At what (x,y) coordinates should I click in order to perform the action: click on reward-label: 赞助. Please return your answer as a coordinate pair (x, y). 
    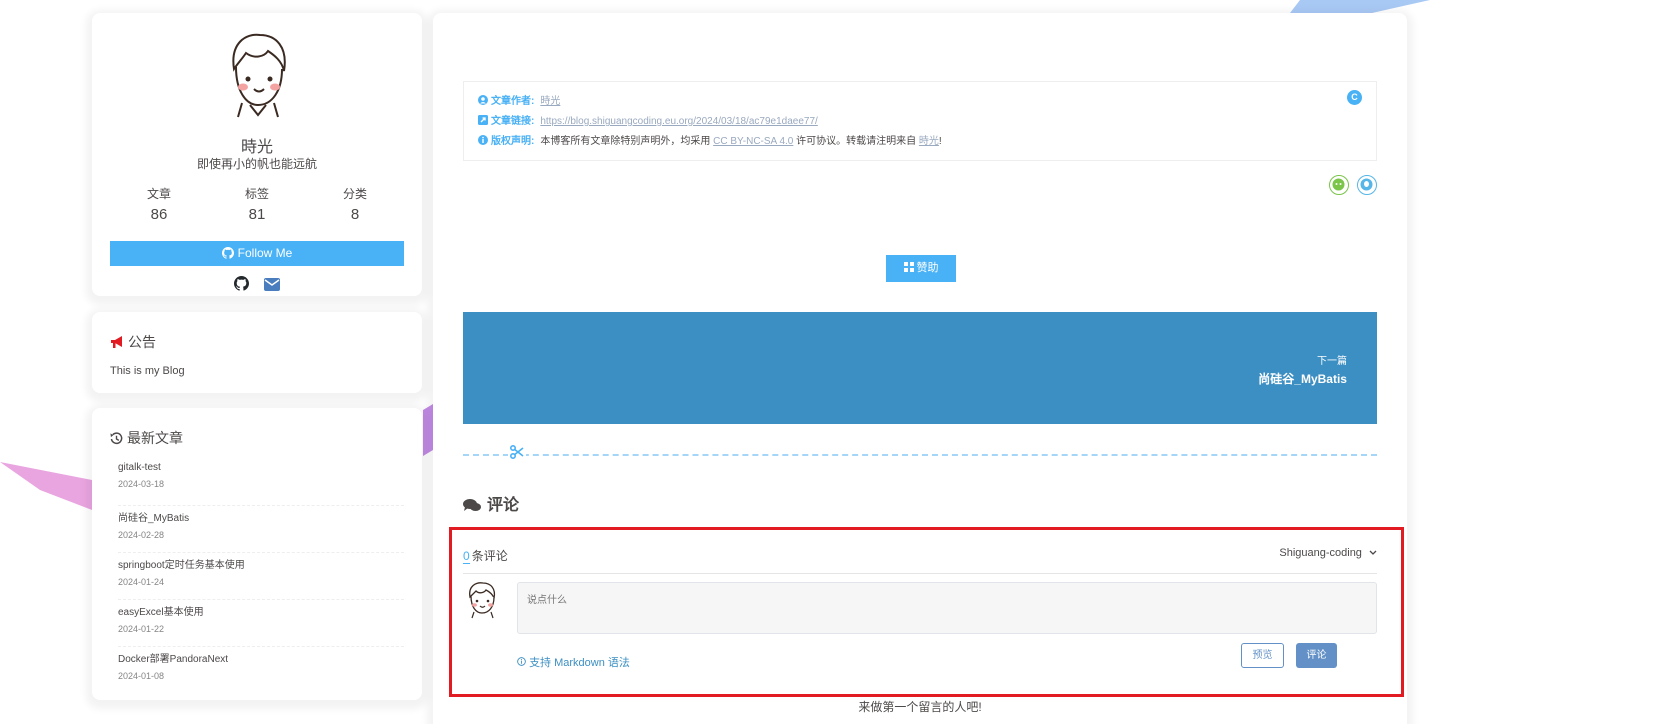
    Looking at the image, I should click on (927, 268).